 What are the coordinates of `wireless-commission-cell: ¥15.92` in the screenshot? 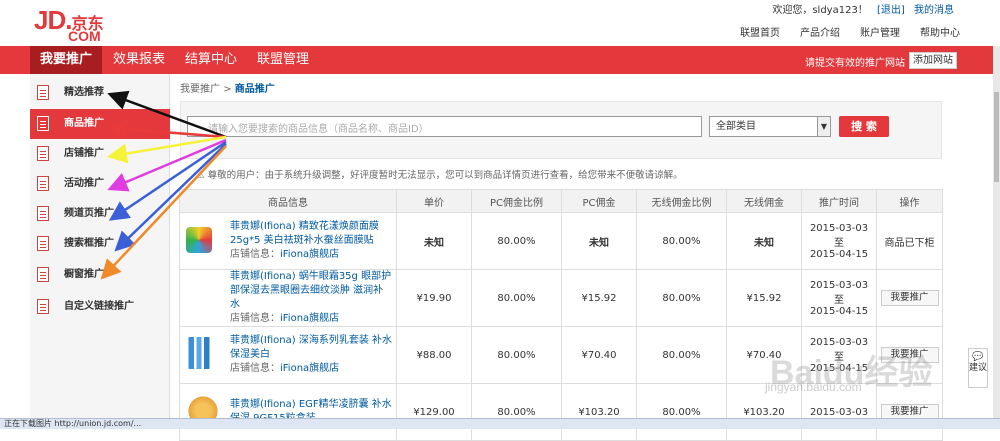 It's located at (764, 298).